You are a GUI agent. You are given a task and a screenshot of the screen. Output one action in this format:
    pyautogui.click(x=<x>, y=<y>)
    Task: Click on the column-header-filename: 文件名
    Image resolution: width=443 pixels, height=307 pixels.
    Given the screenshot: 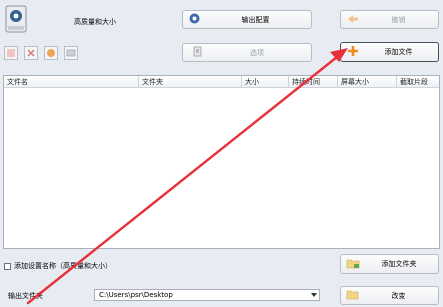 What is the action you would take?
    pyautogui.click(x=71, y=82)
    